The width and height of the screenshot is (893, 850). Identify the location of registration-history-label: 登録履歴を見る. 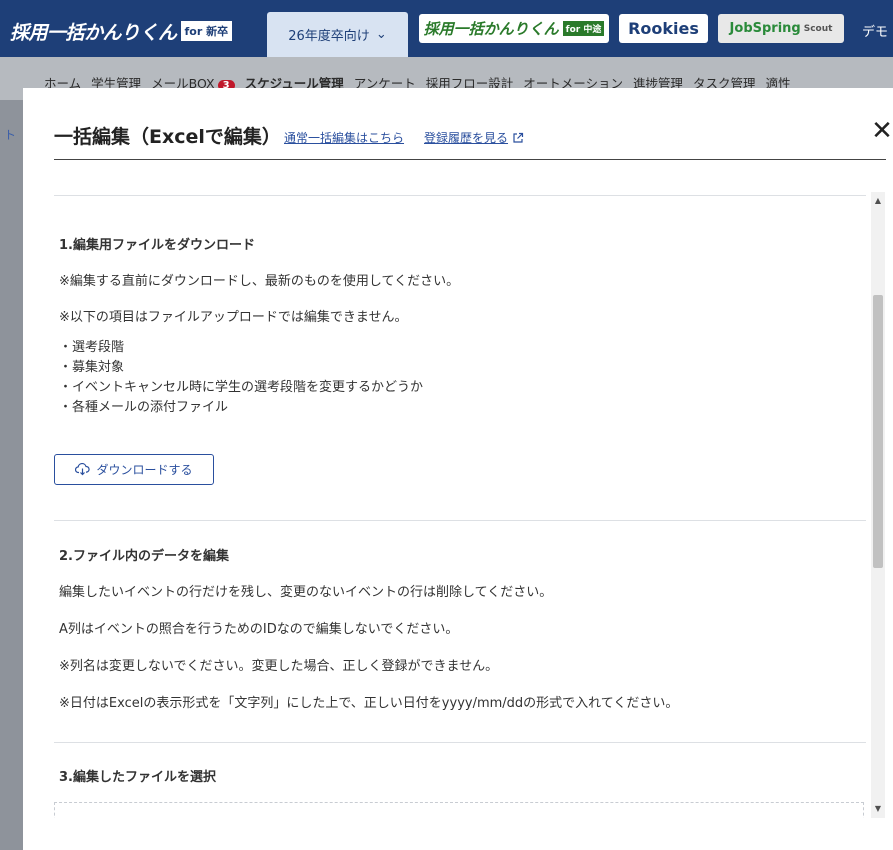
(466, 138).